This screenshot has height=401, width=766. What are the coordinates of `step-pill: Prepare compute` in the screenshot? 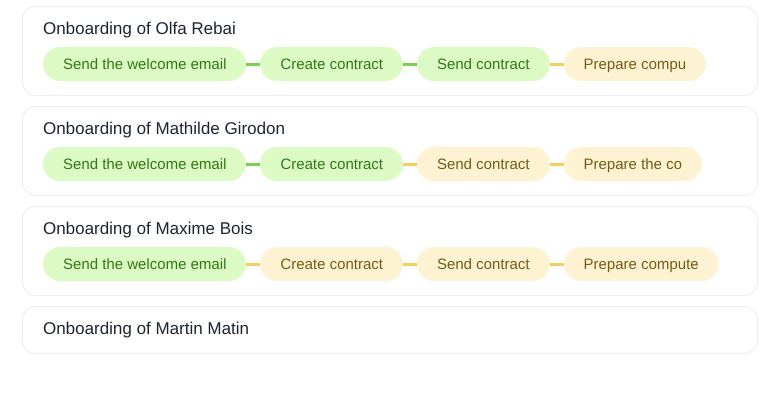 It's located at (641, 264).